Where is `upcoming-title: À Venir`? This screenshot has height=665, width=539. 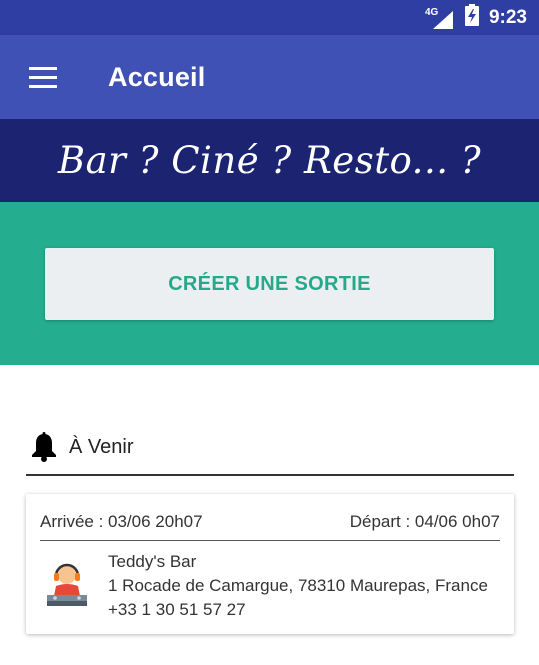
upcoming-title: À Venir is located at coordinates (101, 446).